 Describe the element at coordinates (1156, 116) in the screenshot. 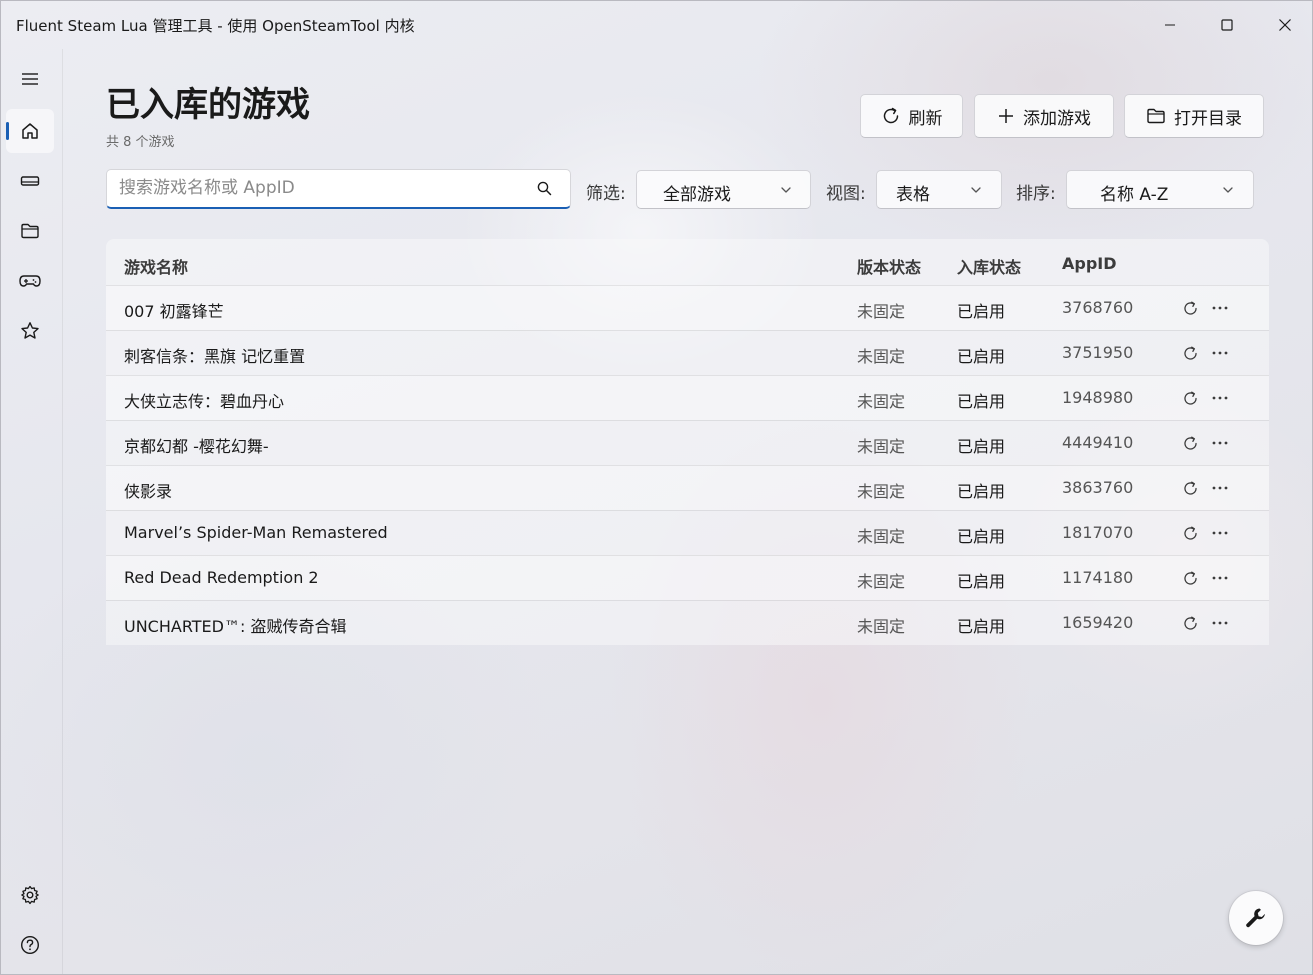

I see `folder-icon` at that location.